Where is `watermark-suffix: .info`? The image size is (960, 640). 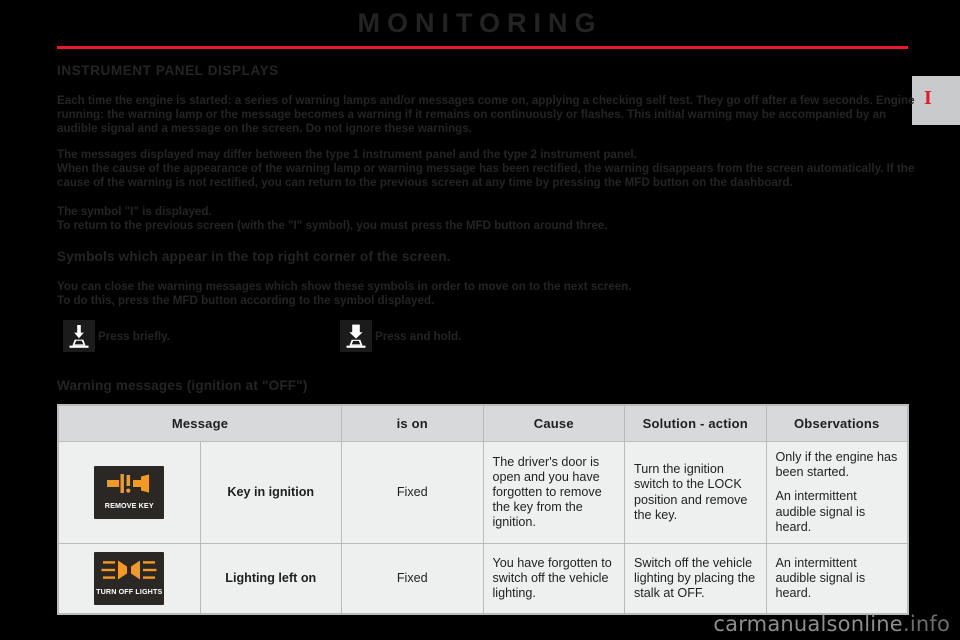 watermark-suffix: .info is located at coordinates (926, 624).